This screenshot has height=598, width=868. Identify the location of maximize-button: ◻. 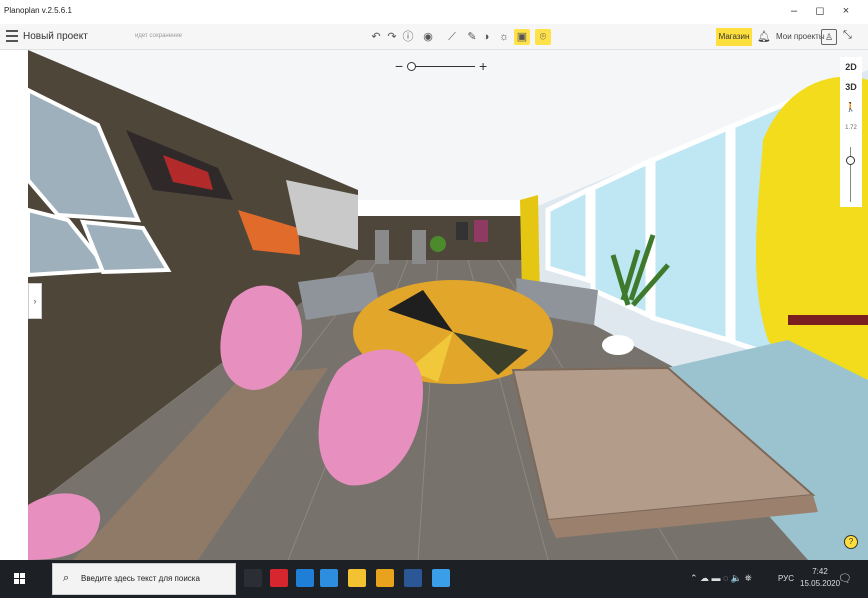
(820, 11).